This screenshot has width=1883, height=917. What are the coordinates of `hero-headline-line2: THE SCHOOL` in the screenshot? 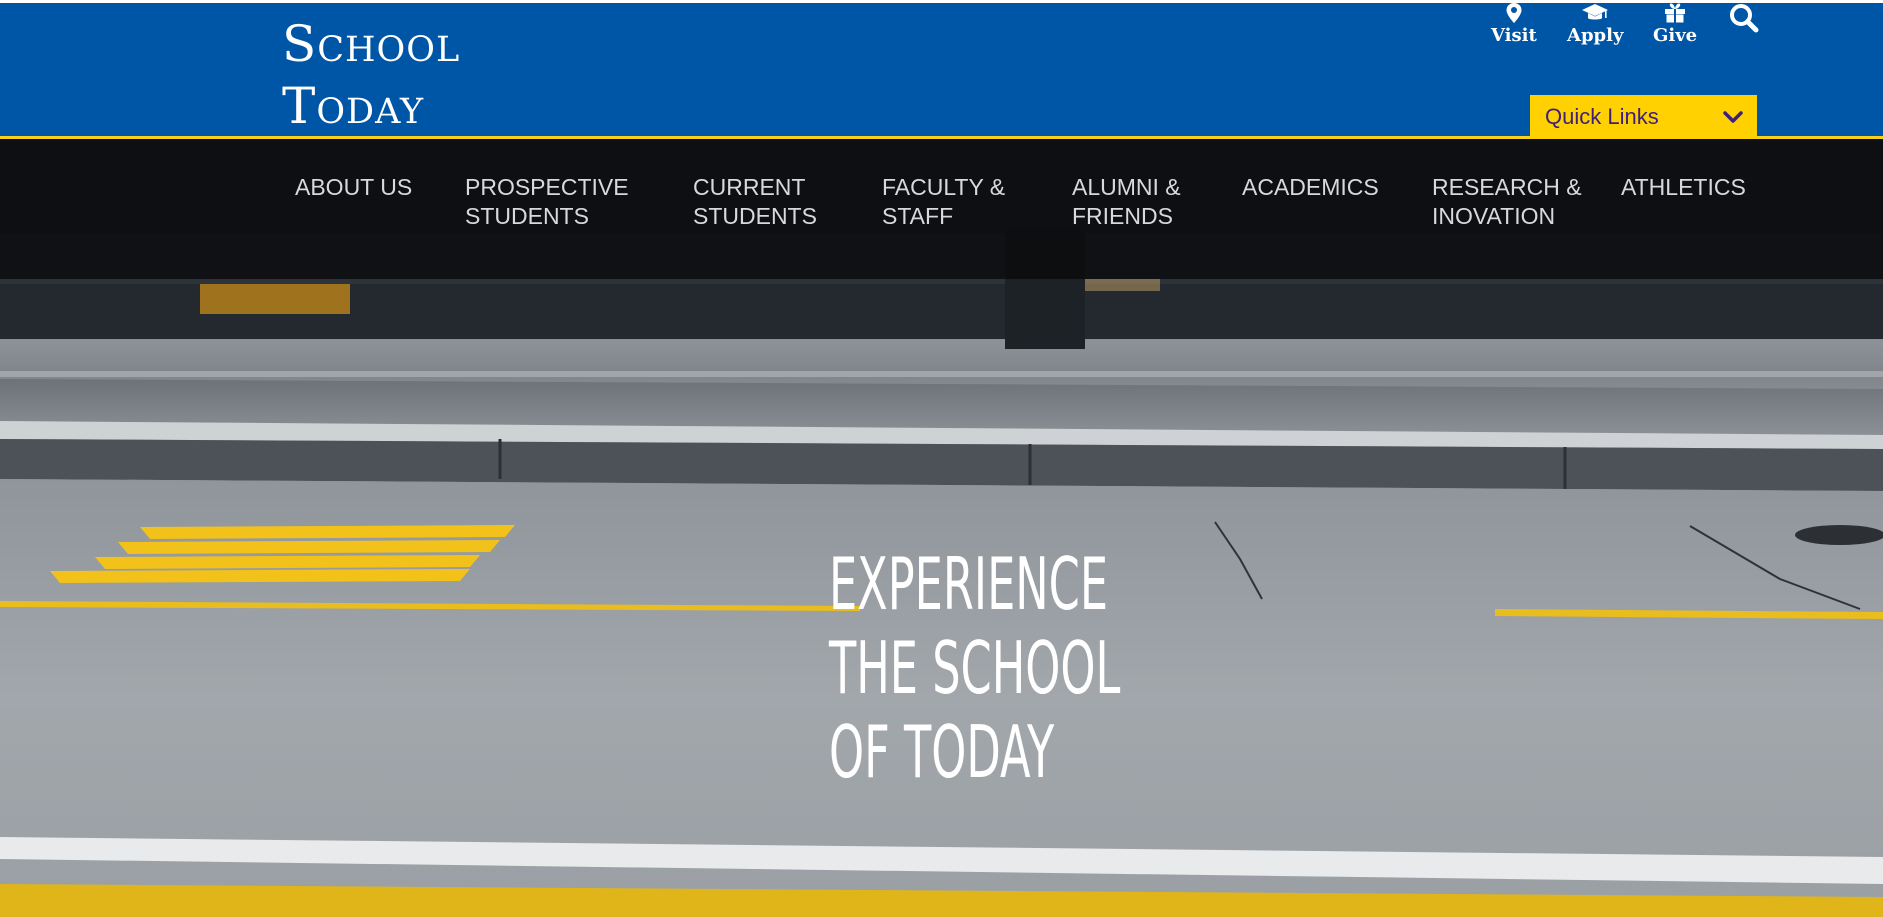 It's located at (974, 668).